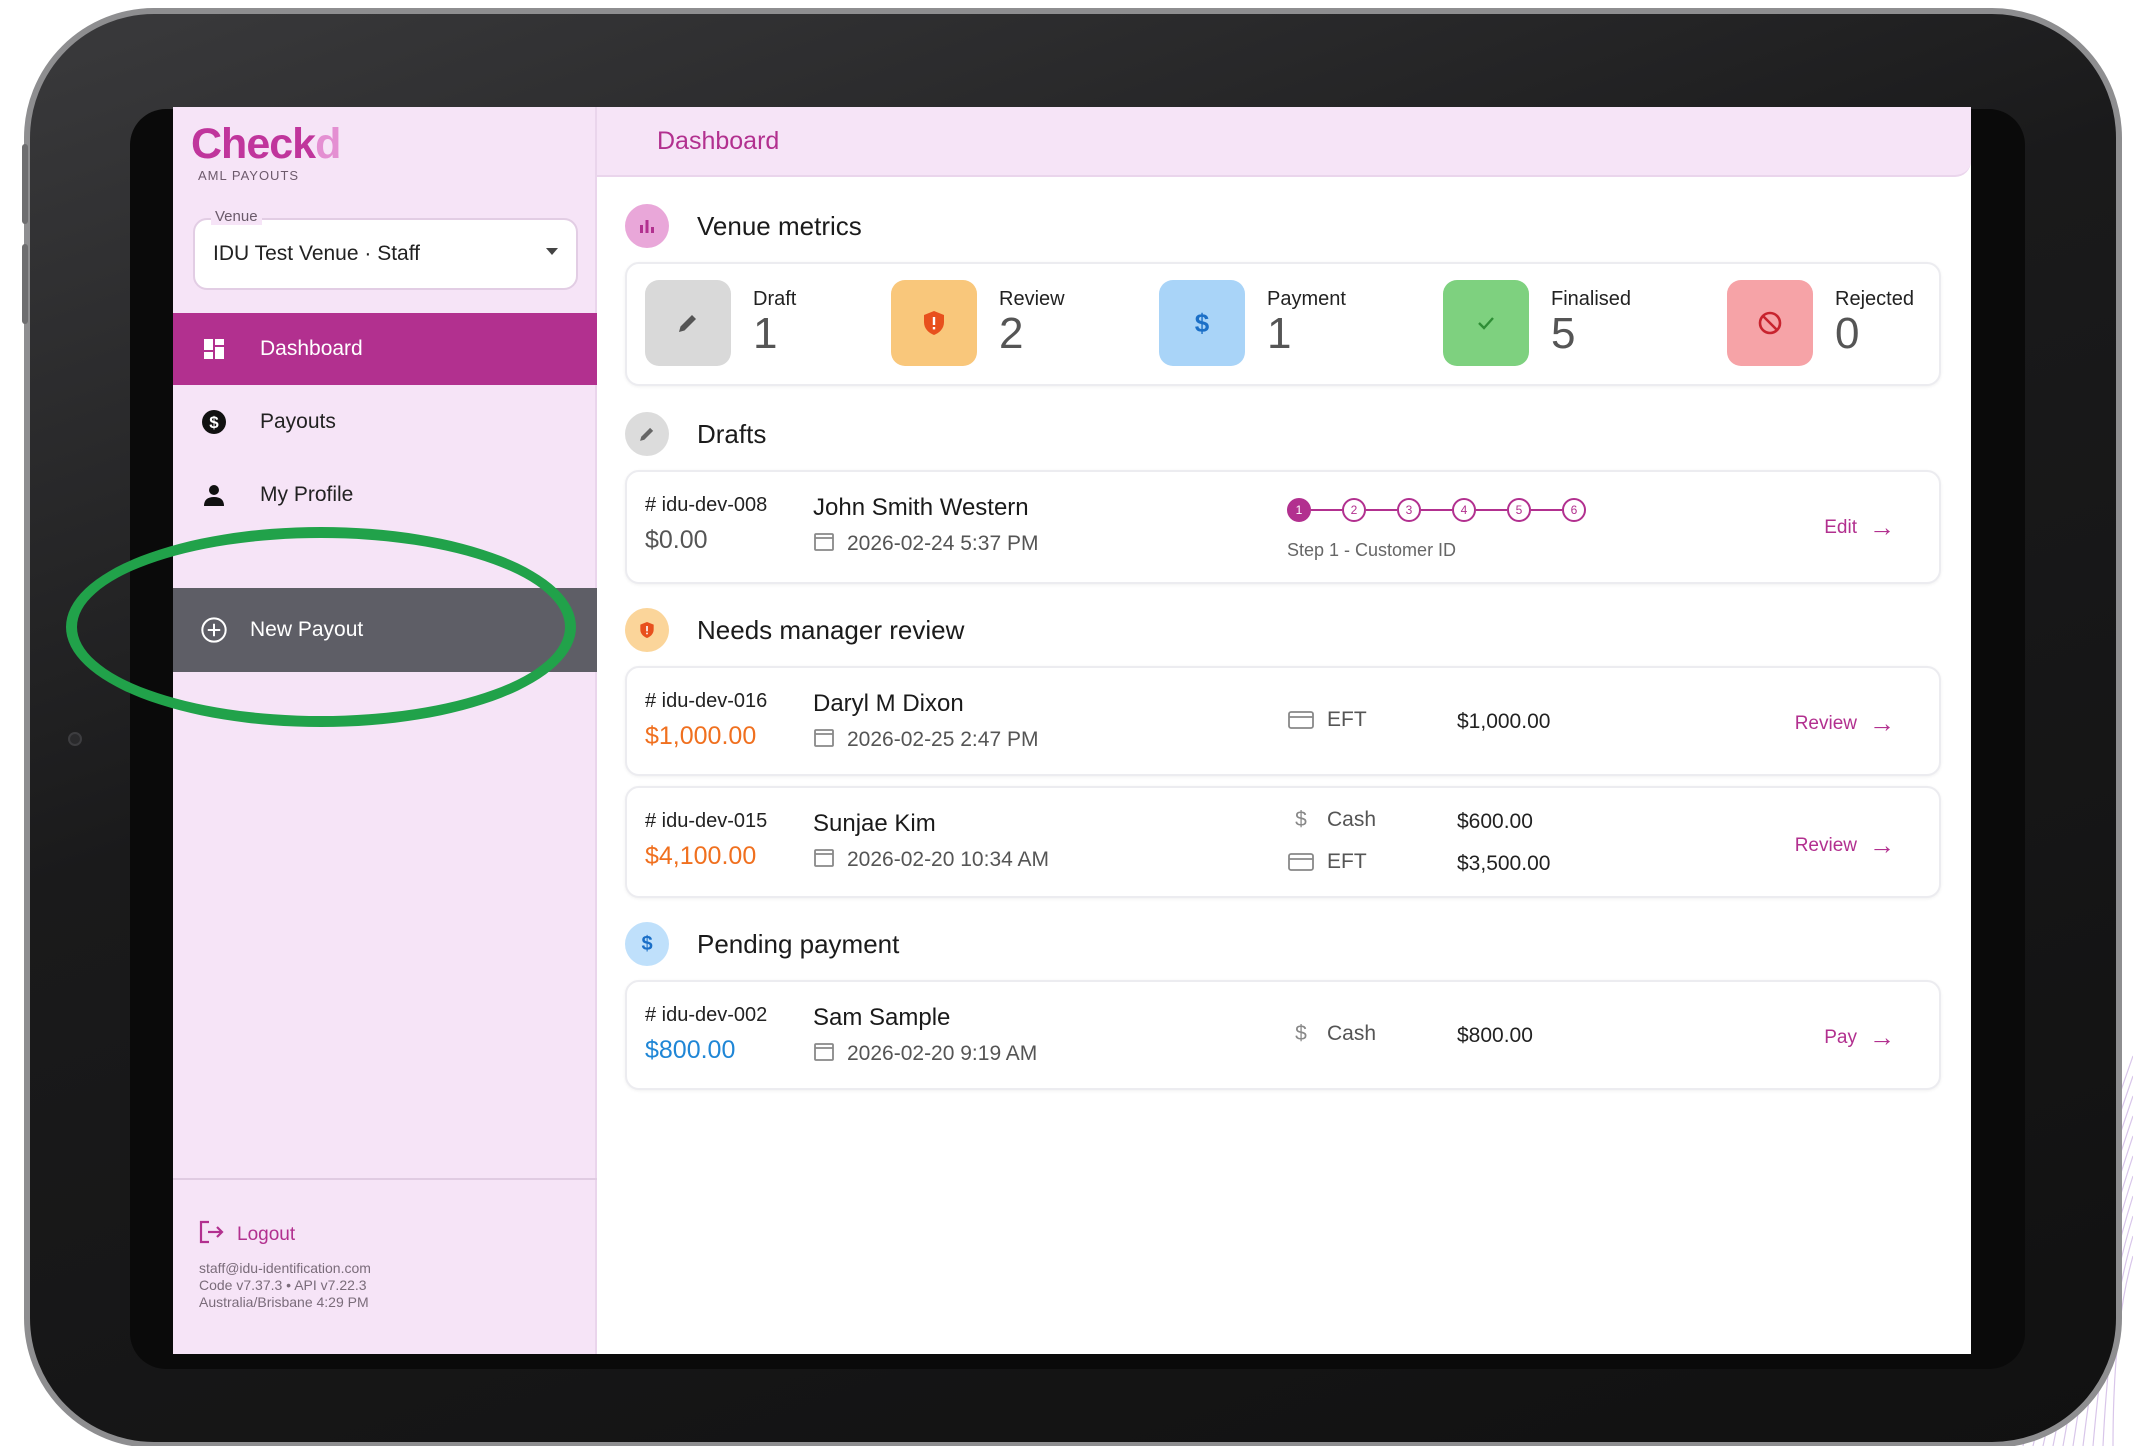 This screenshot has height=1446, width=2133. I want to click on method-amount: $800.00, so click(1495, 1035).